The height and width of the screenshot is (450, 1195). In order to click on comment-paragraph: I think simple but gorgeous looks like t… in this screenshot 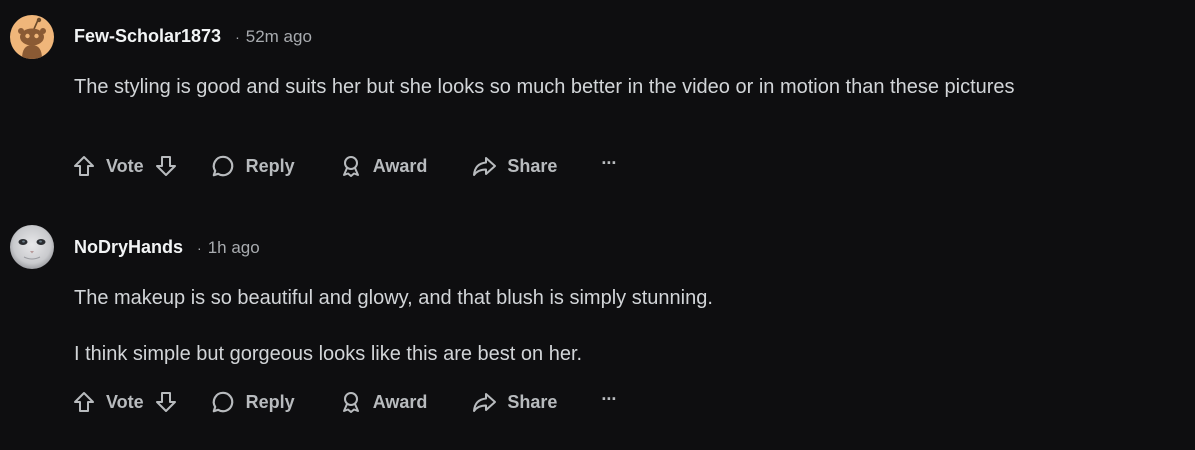, I will do `click(328, 354)`.